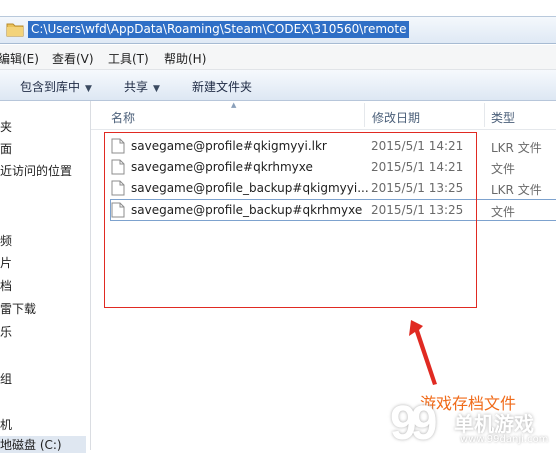 The image size is (556, 453). I want to click on nav-item: 近访问的位置, so click(36, 170).